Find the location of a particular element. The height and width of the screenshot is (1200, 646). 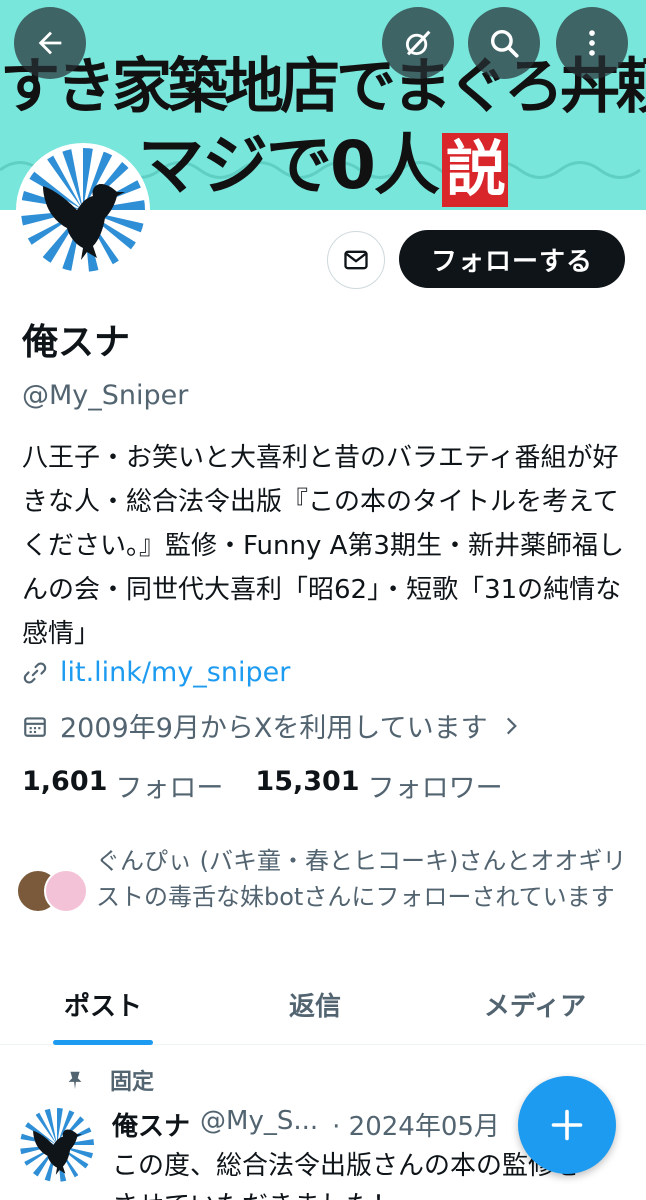

following-count-link: 1,601 フォロー is located at coordinates (122, 785).